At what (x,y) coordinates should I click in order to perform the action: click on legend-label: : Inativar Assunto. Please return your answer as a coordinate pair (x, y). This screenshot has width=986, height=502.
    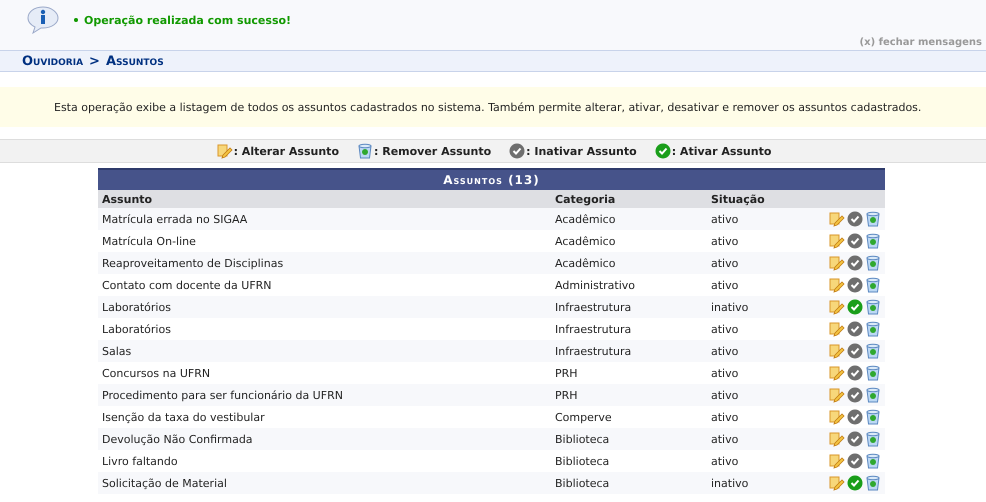
    Looking at the image, I should click on (581, 151).